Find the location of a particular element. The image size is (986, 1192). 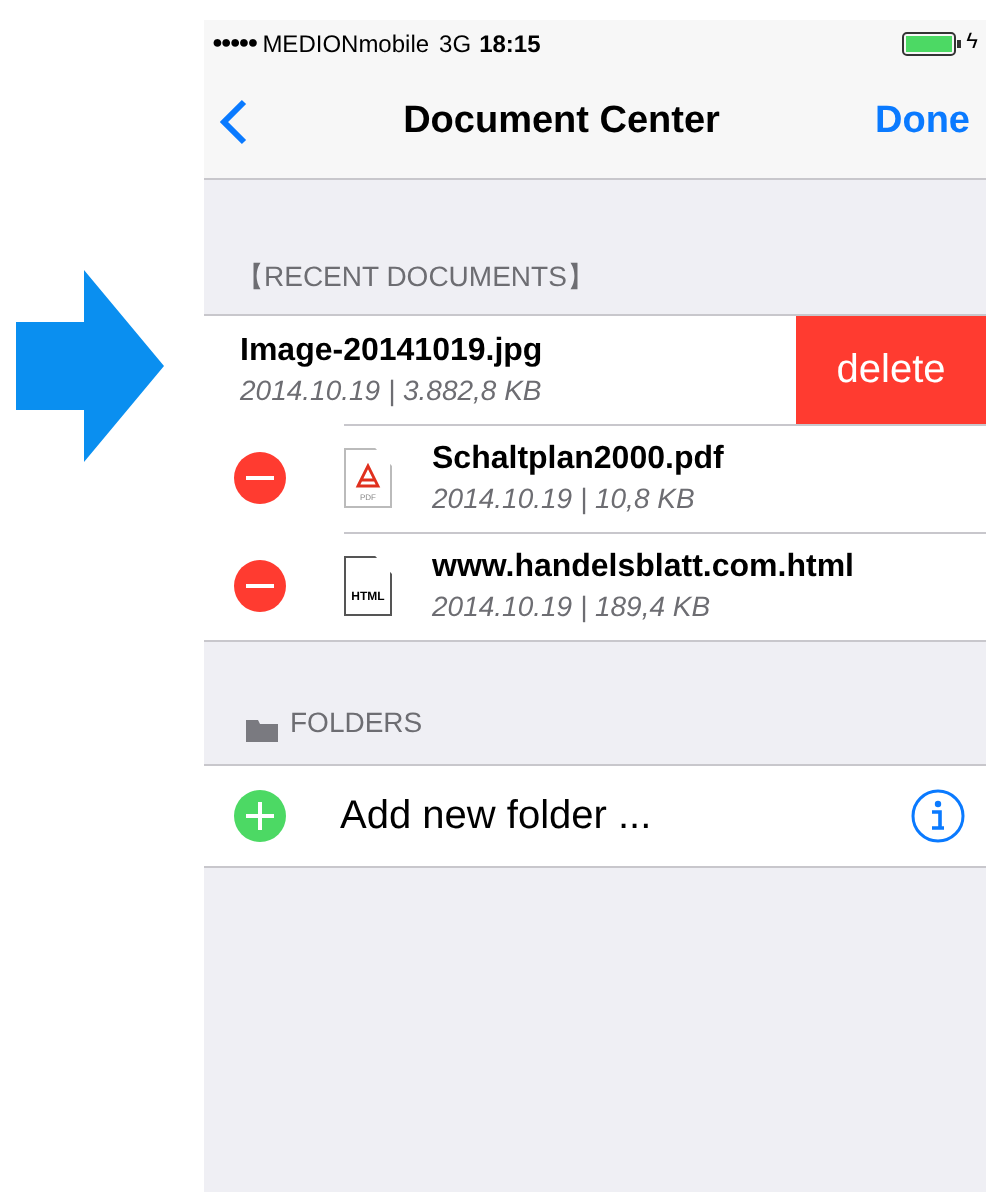

signal-dots: ●●●●● is located at coordinates (234, 42).